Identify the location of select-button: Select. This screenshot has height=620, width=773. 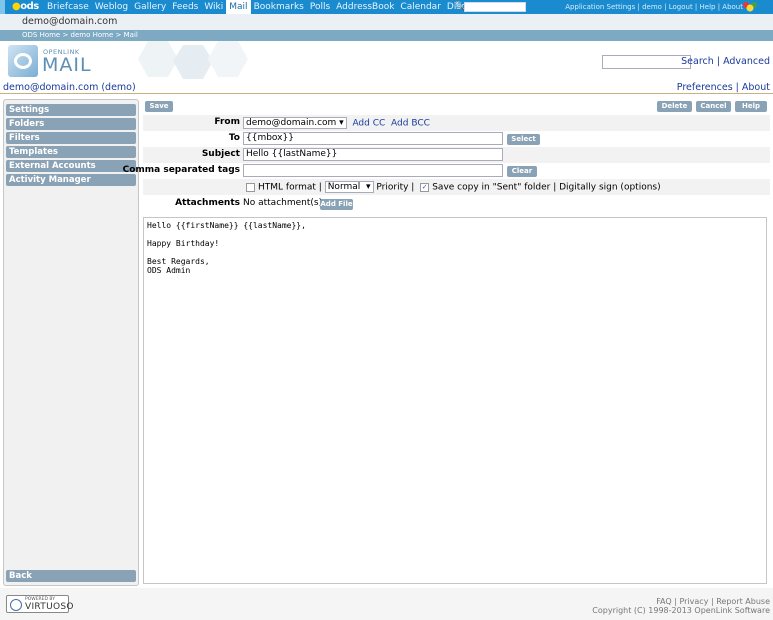
(523, 139).